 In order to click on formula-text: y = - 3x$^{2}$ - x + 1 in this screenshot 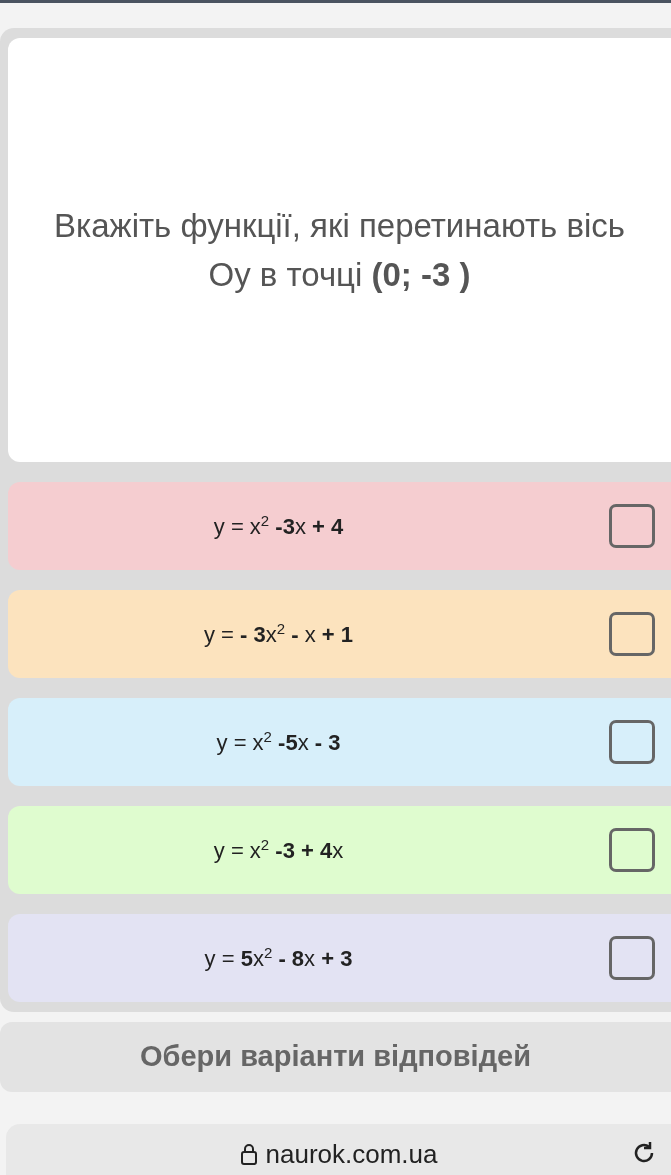, I will do `click(278, 634)`.